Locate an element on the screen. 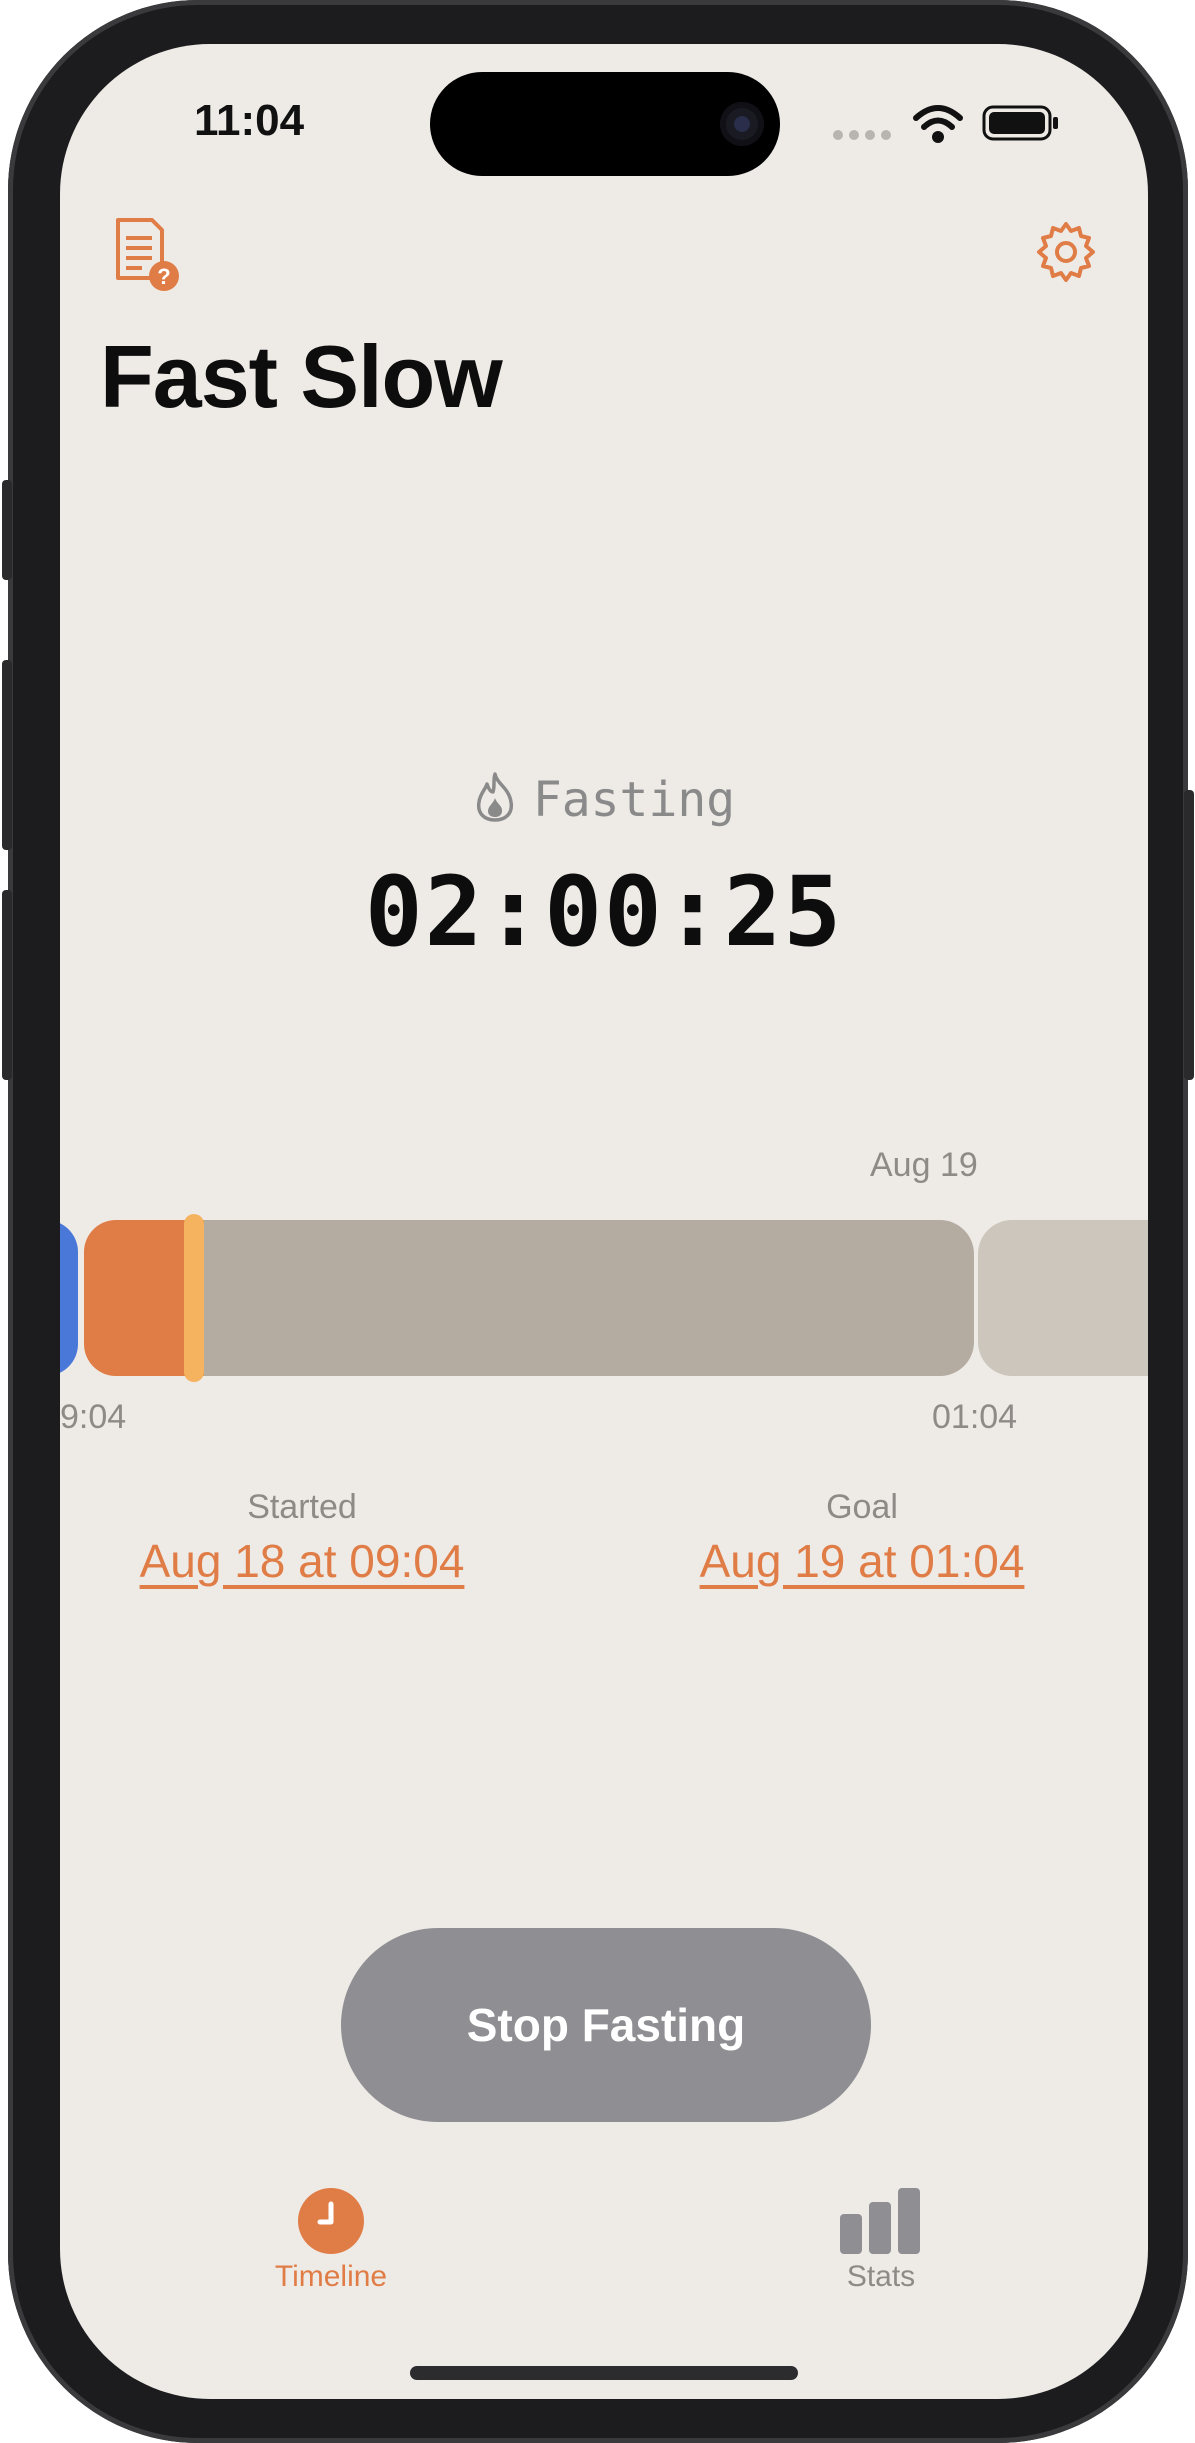 The height and width of the screenshot is (2443, 1195). battery-icon is located at coordinates (1022, 125).